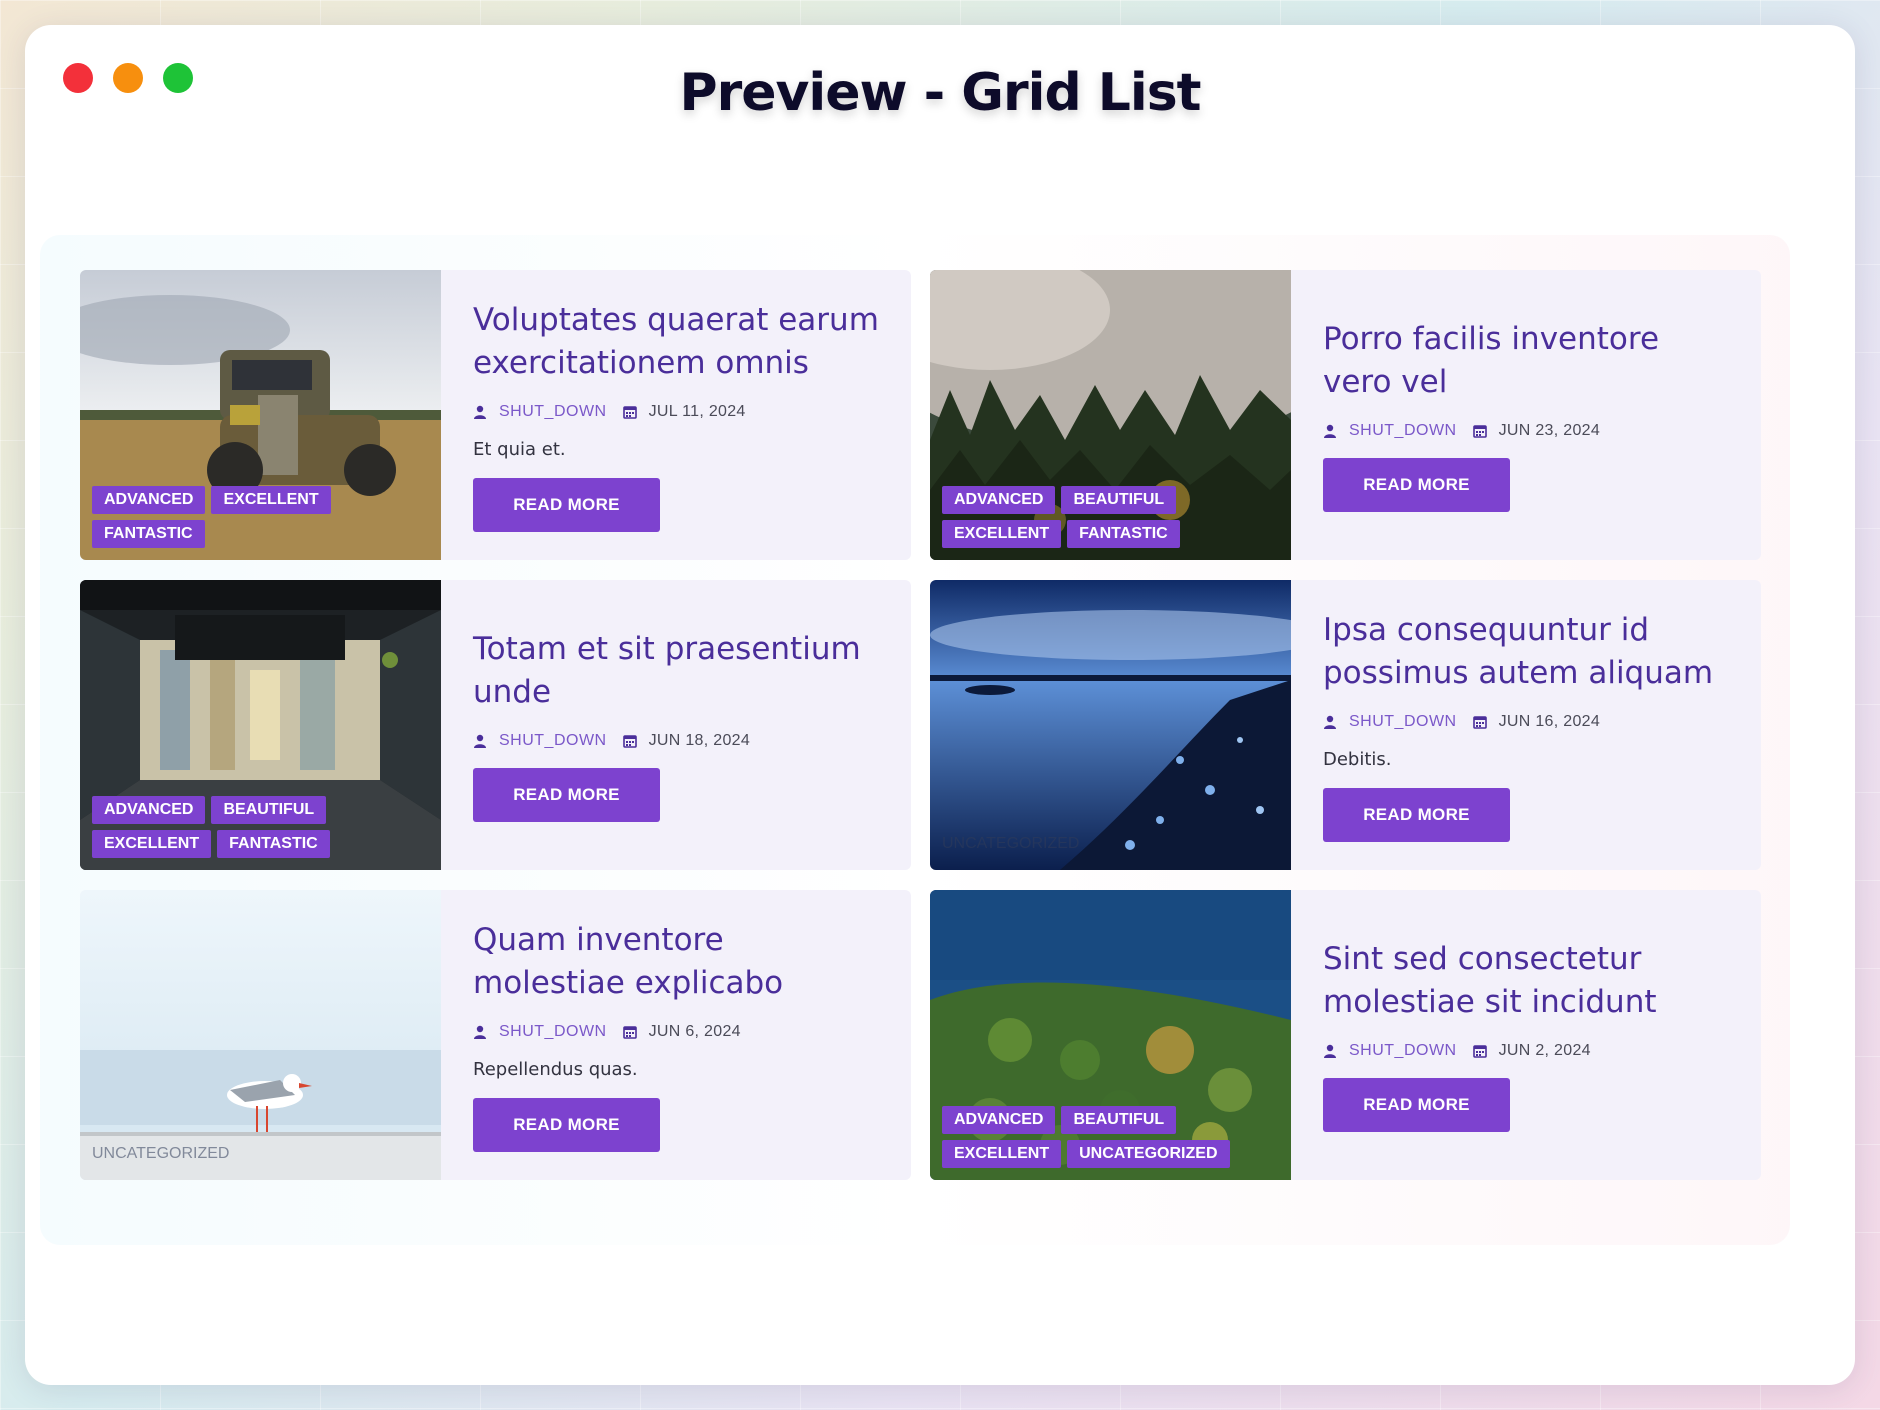 This screenshot has width=1880, height=1410. I want to click on post-date: JUN 16, 2024, so click(1549, 721).